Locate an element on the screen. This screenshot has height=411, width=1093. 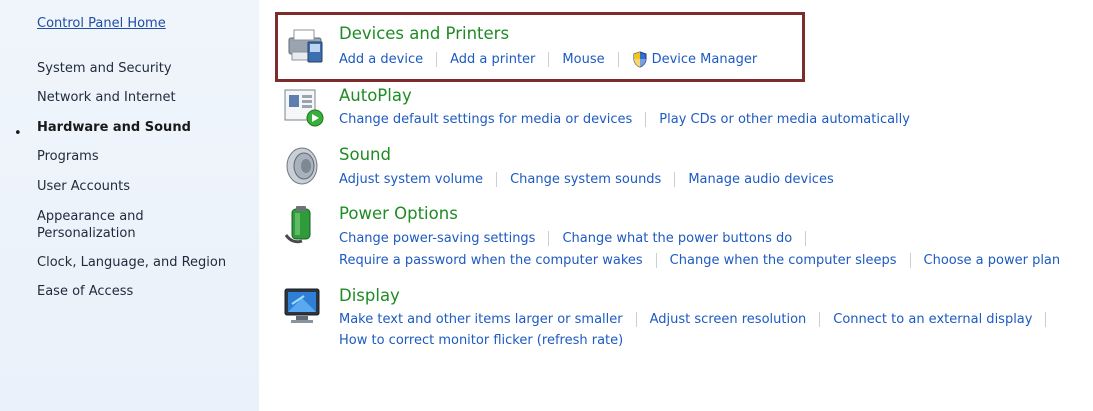
connect-external-display-link: Connect to an external display is located at coordinates (932, 319).